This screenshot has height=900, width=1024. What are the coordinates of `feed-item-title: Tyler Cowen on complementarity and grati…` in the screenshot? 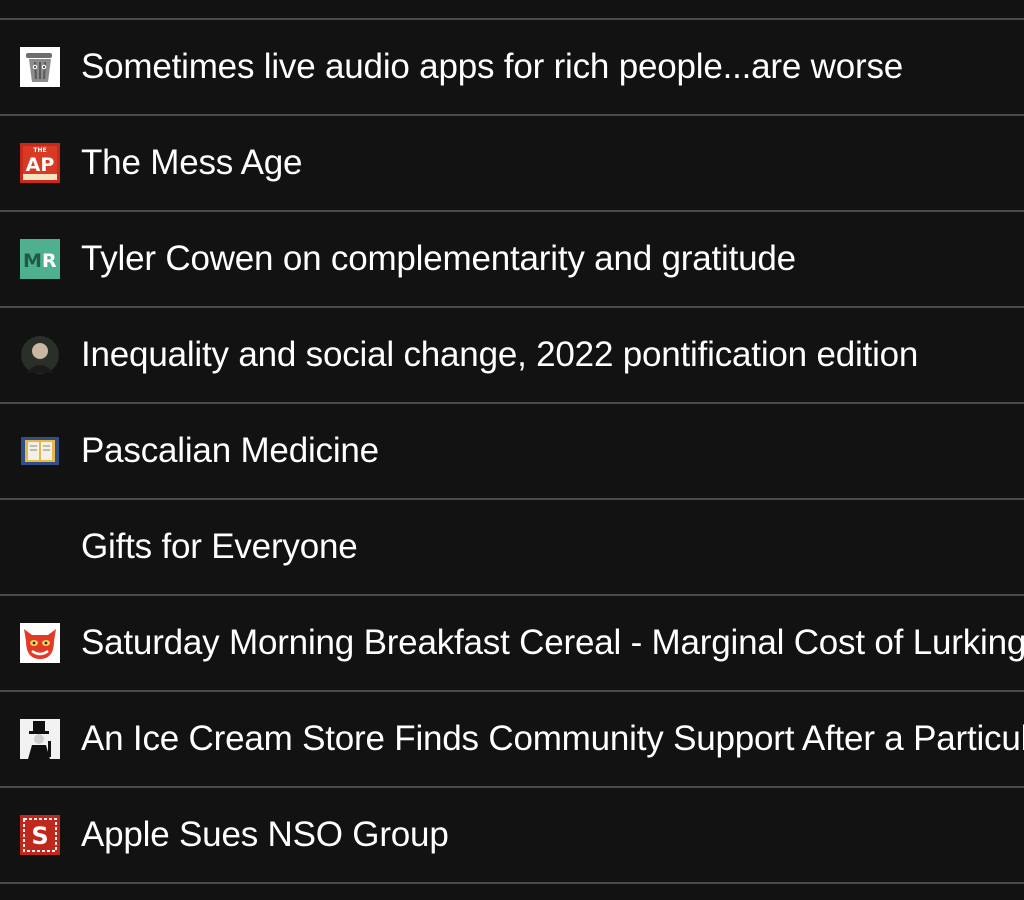 It's located at (438, 259).